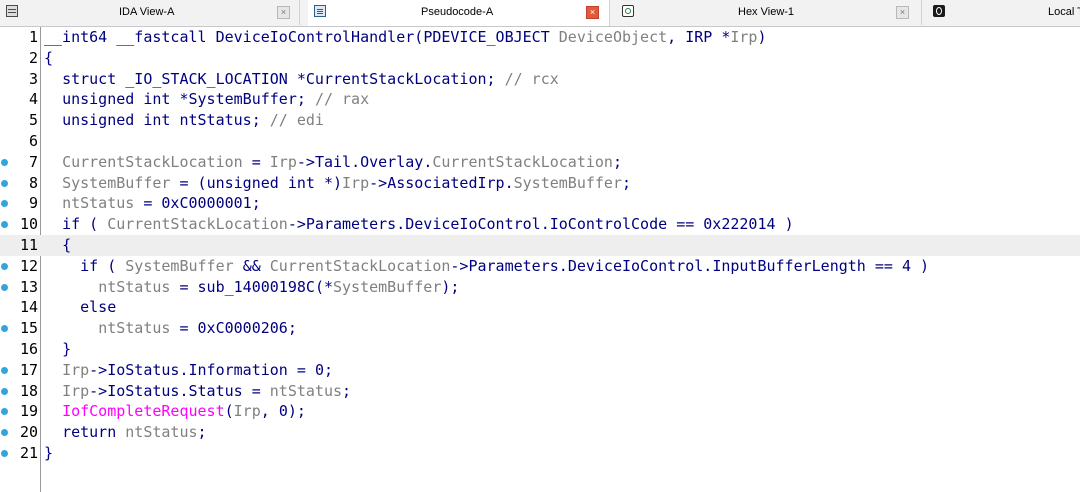 The height and width of the screenshot is (492, 1080). I want to click on local-types-icon, so click(939, 11).